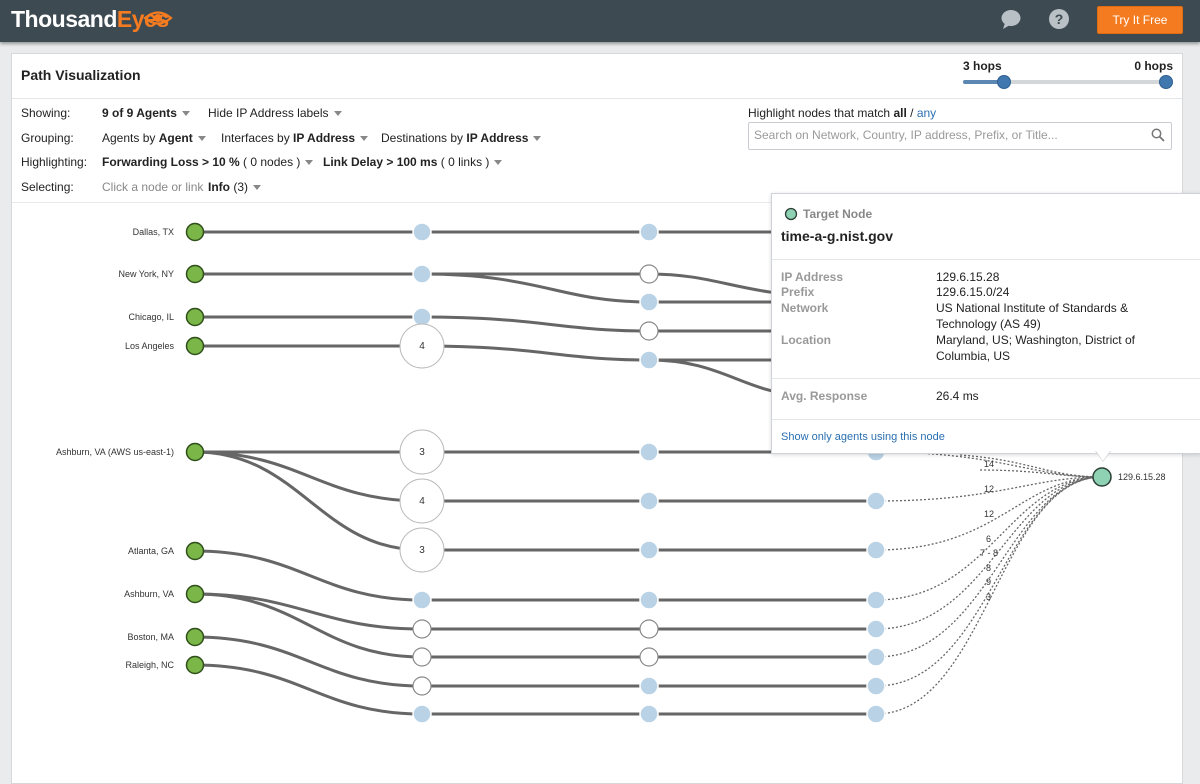 Image resolution: width=1200 pixels, height=784 pixels. Describe the element at coordinates (968, 277) in the screenshot. I see `ip-address-value: 129.6.15.28` at that location.